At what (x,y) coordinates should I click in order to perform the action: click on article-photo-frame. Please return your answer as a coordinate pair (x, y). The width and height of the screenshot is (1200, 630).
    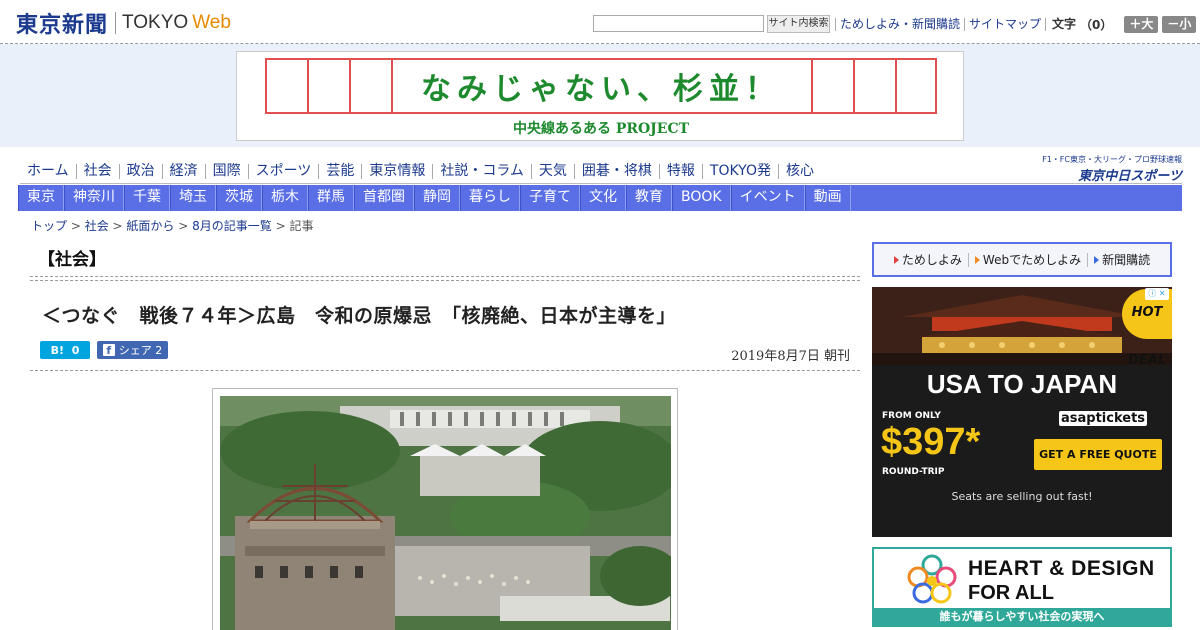
    Looking at the image, I should click on (445, 509).